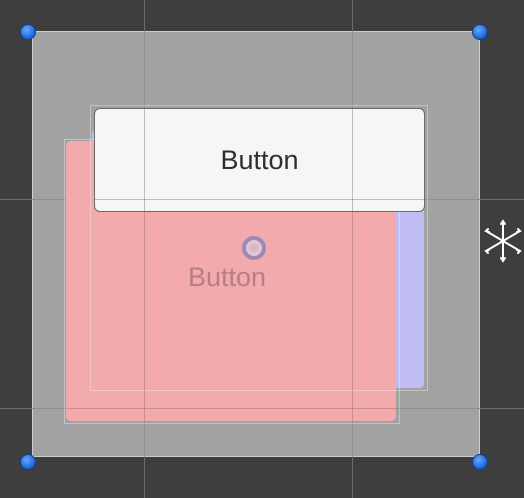 The height and width of the screenshot is (498, 524). What do you see at coordinates (480, 32) in the screenshot?
I see `top-right-handle-icon` at bounding box center [480, 32].